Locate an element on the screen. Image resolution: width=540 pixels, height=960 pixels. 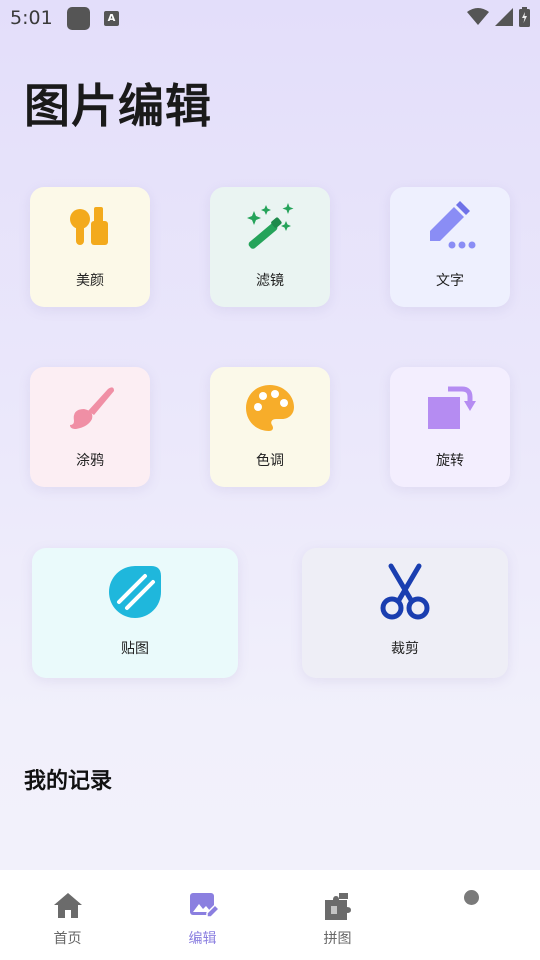
beauty-icon is located at coordinates (89, 226).